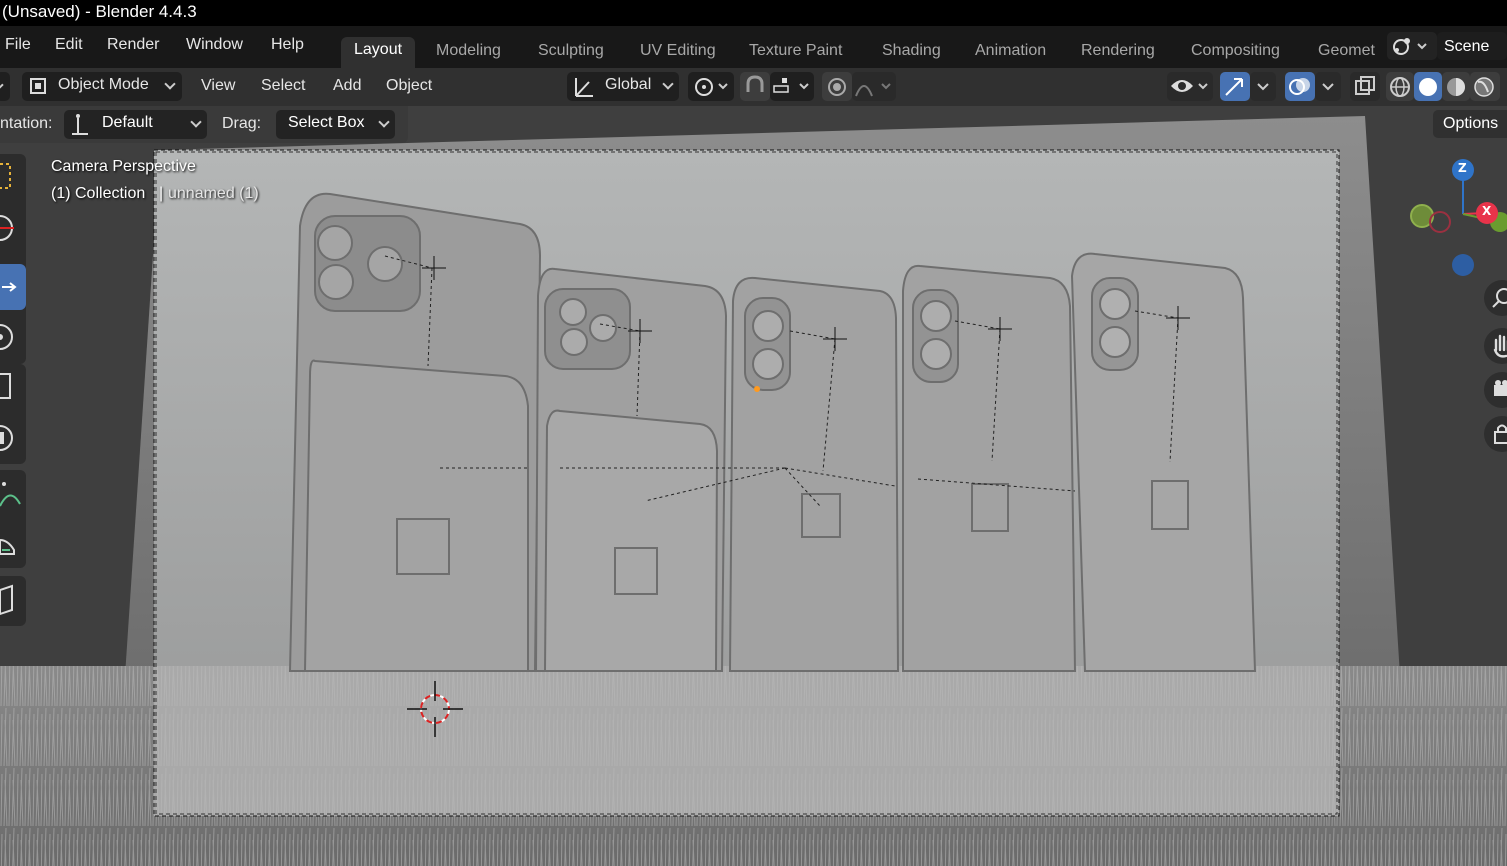 Image resolution: width=1507 pixels, height=866 pixels. I want to click on tab-shading: Shading, so click(911, 53).